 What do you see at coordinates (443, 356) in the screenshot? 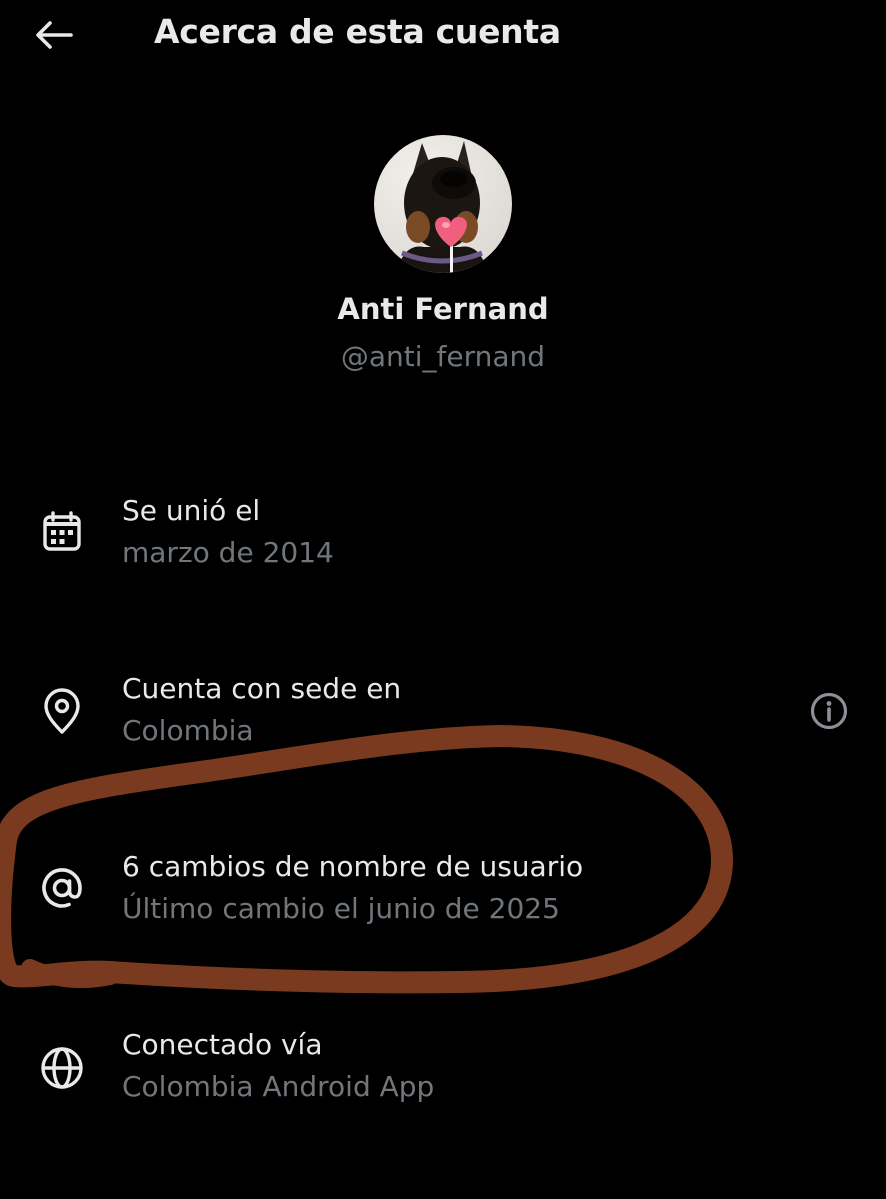
I see `username-handle: @anti_fernand` at bounding box center [443, 356].